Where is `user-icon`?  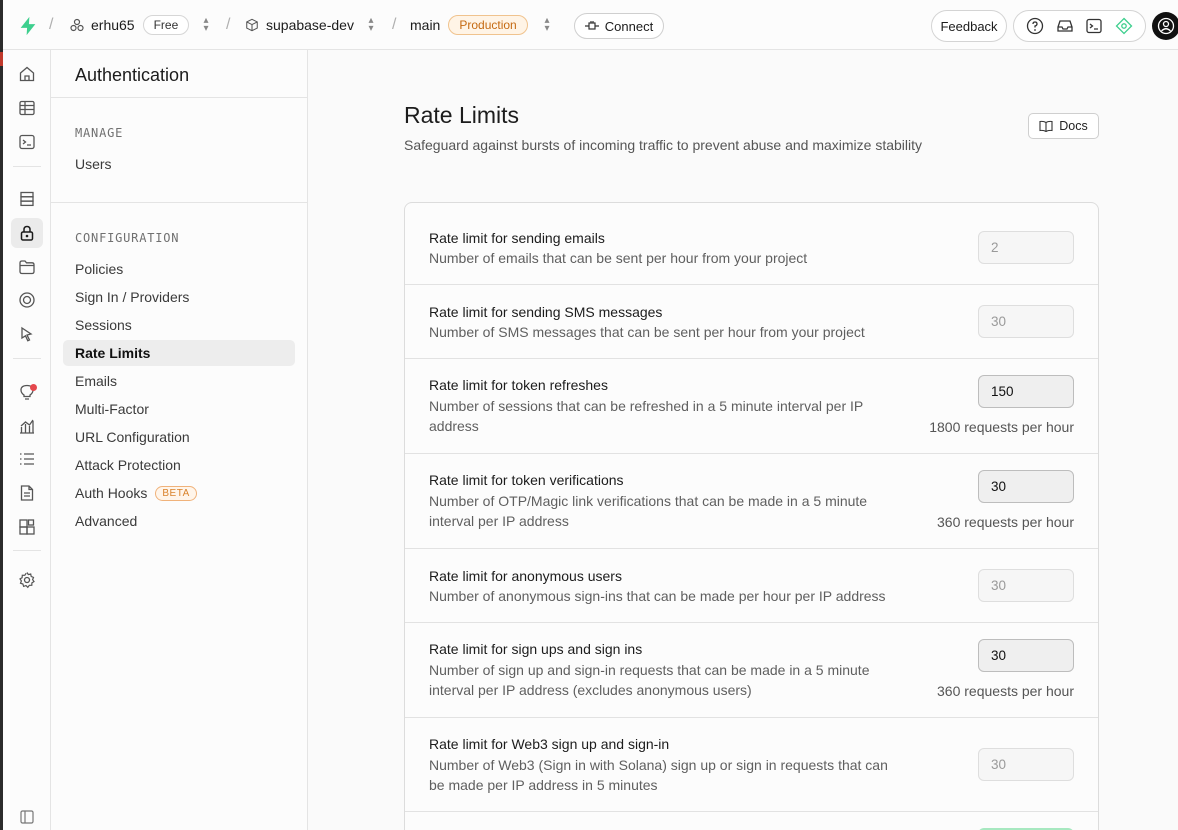 user-icon is located at coordinates (1166, 26).